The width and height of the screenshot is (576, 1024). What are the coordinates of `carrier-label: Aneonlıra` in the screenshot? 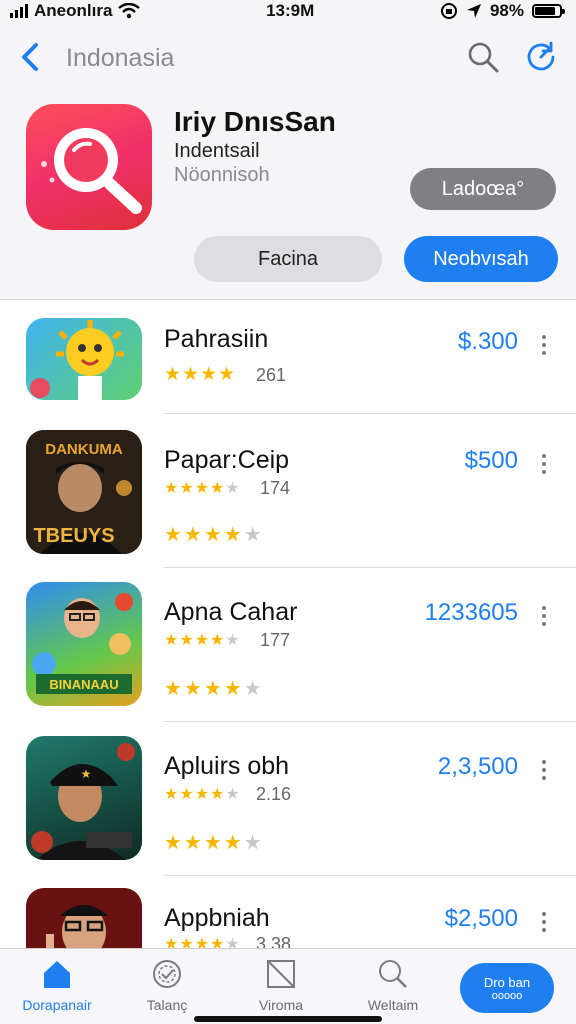 It's located at (73, 10).